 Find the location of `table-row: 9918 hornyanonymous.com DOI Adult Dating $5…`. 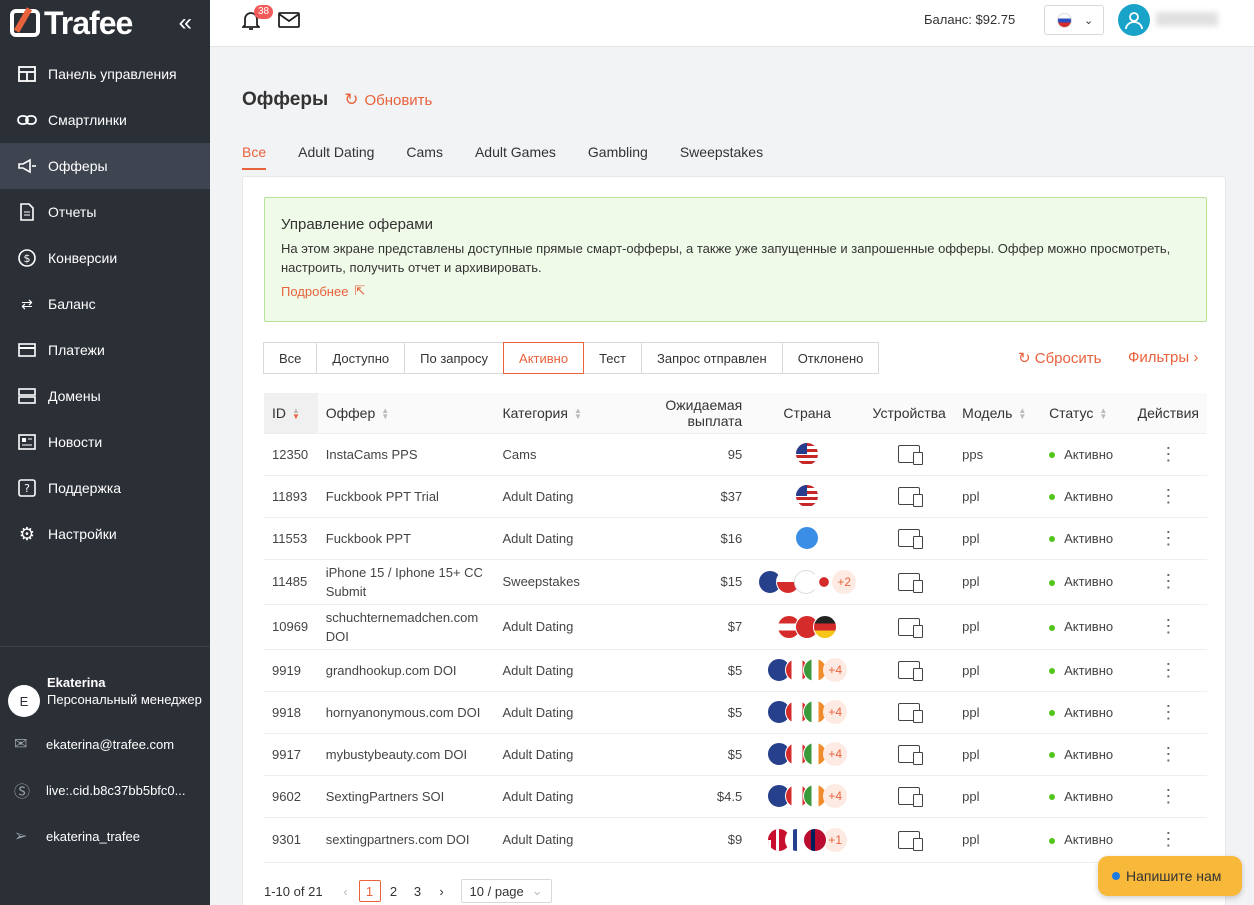

table-row: 9918 hornyanonymous.com DOI Adult Dating $5… is located at coordinates (735, 712).